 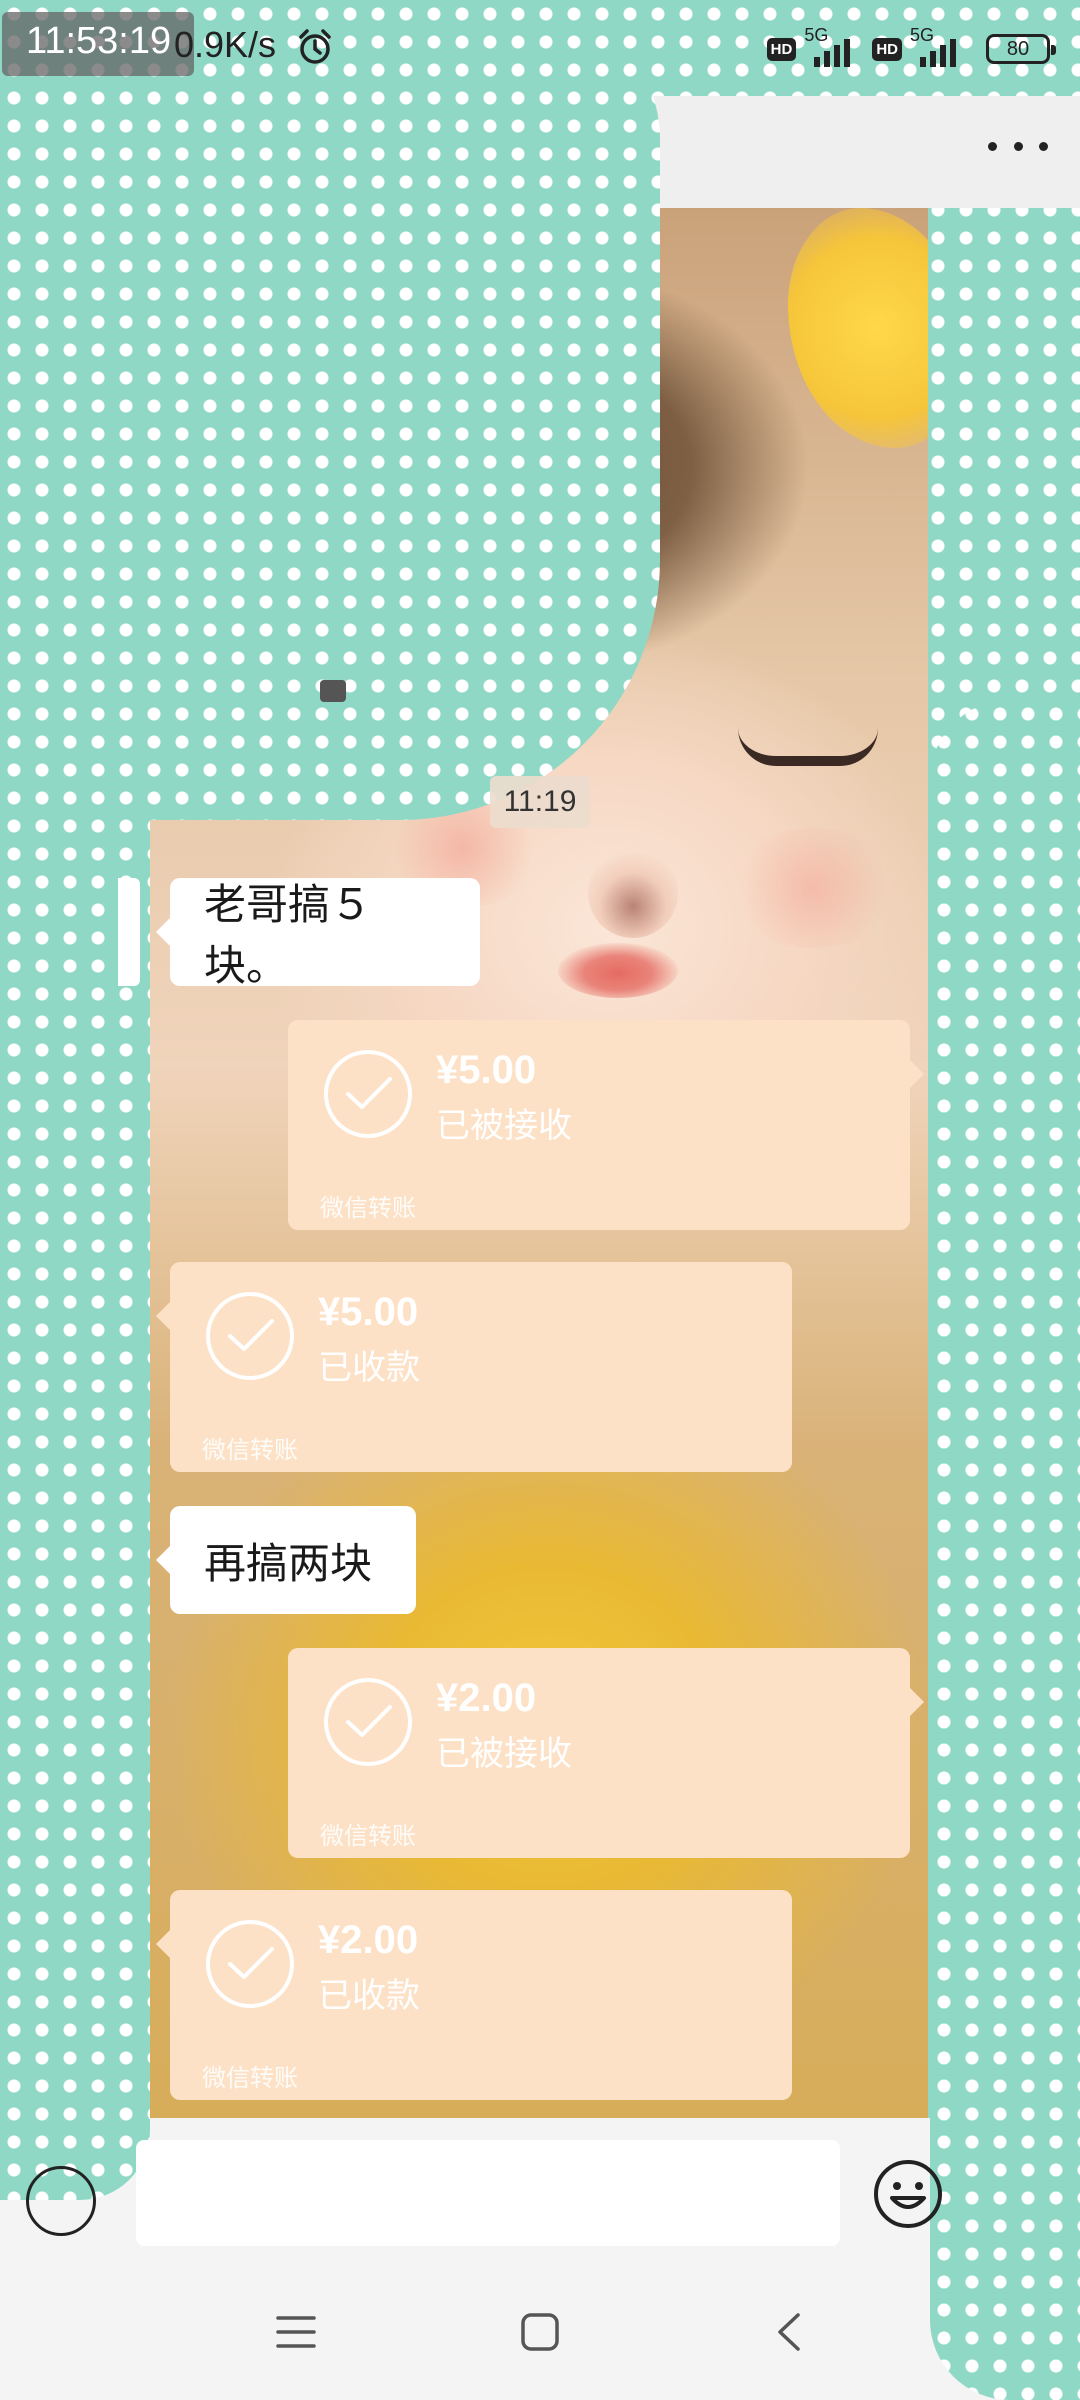 What do you see at coordinates (488, 2193) in the screenshot?
I see `message-input` at bounding box center [488, 2193].